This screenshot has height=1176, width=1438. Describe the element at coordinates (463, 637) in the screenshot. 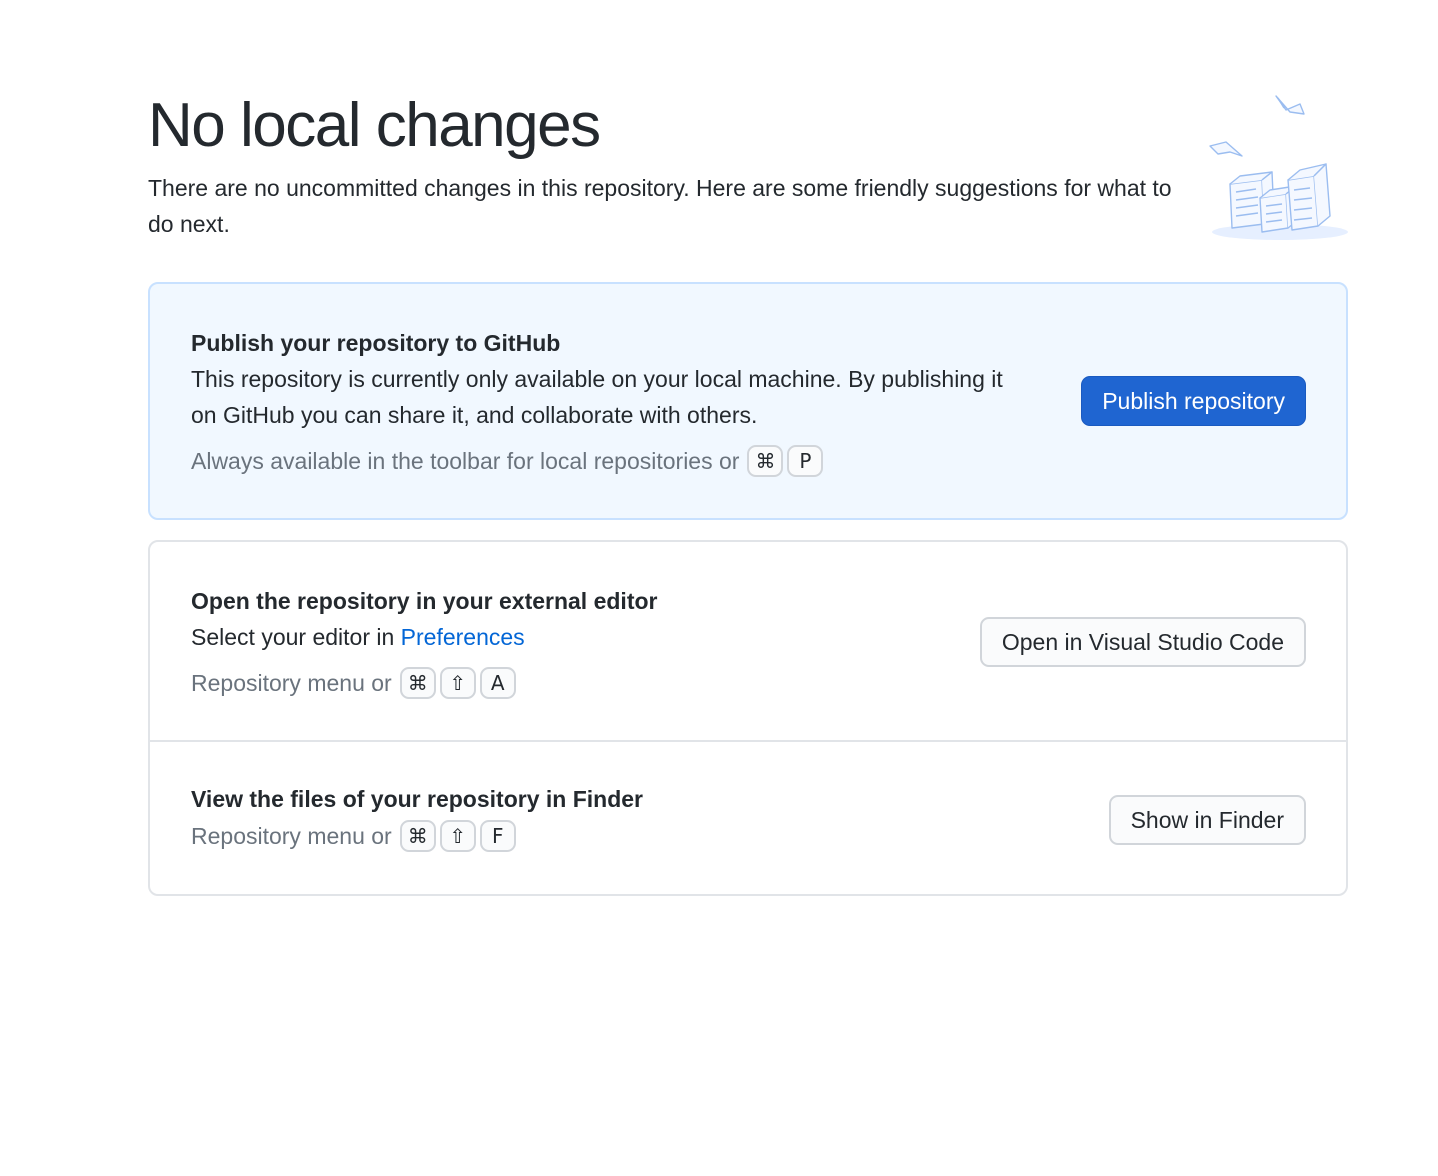

I see `preferences-link: Preferences` at that location.